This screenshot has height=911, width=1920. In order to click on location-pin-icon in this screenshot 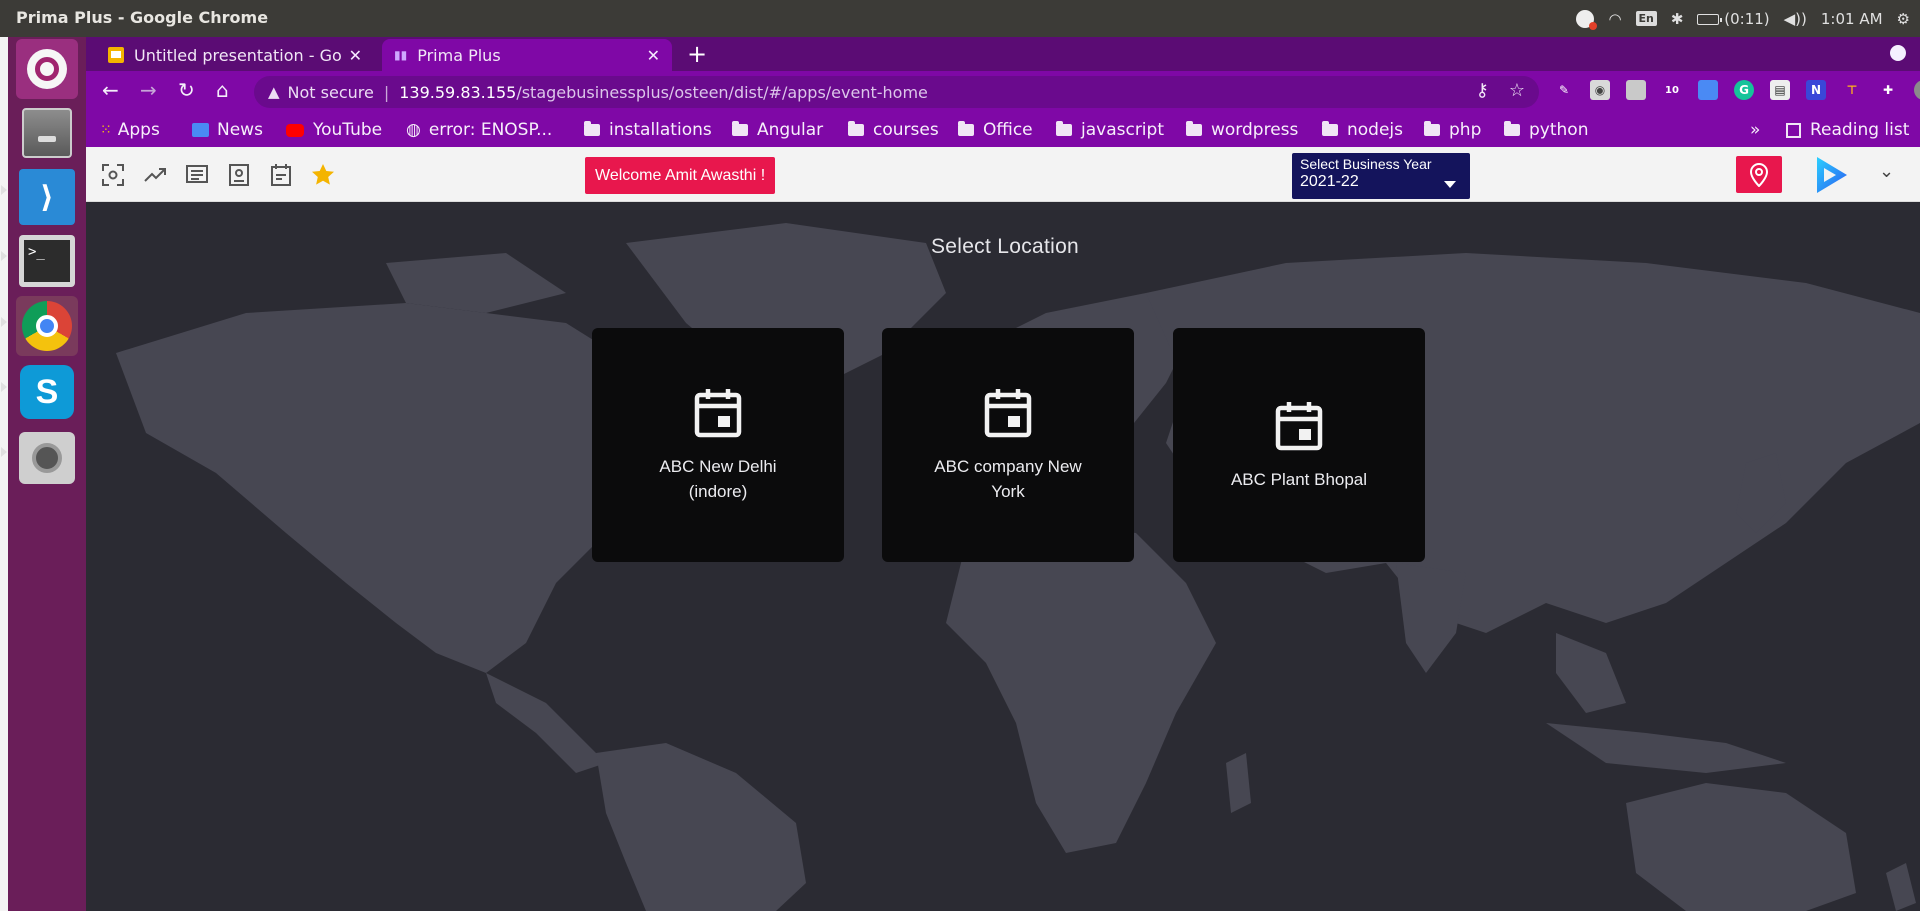, I will do `click(1759, 174)`.